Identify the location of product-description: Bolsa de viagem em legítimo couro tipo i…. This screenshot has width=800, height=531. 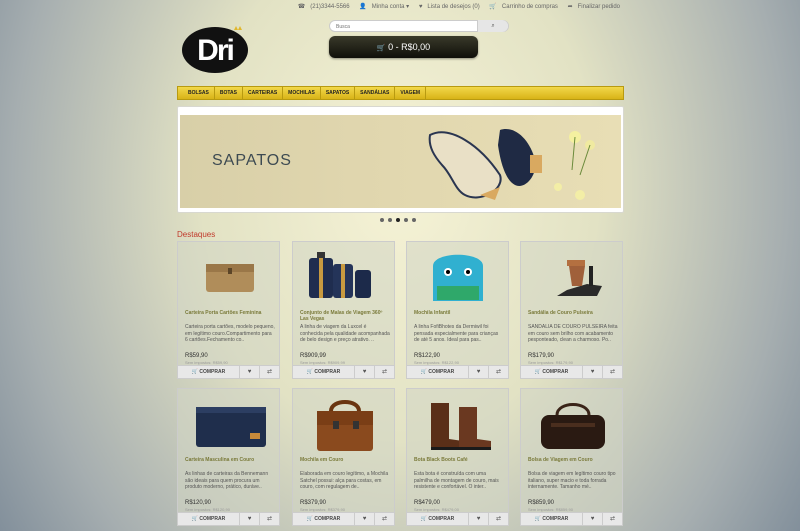
(572, 480).